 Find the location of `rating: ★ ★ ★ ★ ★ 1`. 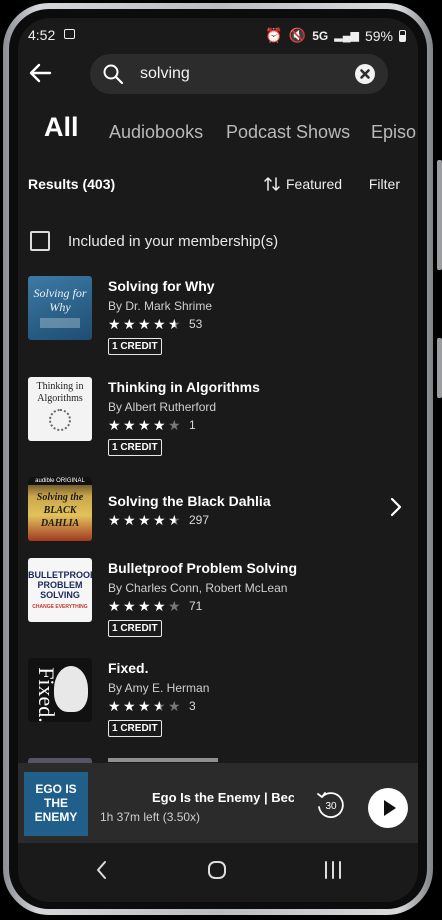

rating: ★ ★ ★ ★ ★ 1 is located at coordinates (184, 425).